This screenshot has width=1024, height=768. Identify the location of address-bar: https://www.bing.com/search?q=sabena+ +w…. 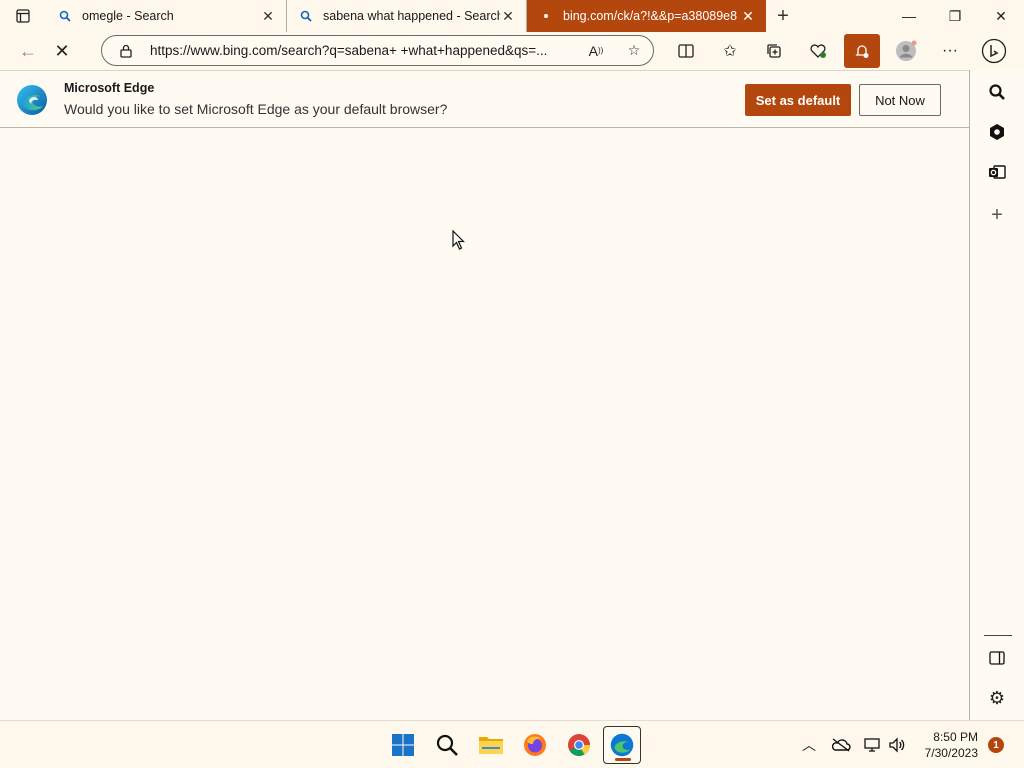
(377, 50).